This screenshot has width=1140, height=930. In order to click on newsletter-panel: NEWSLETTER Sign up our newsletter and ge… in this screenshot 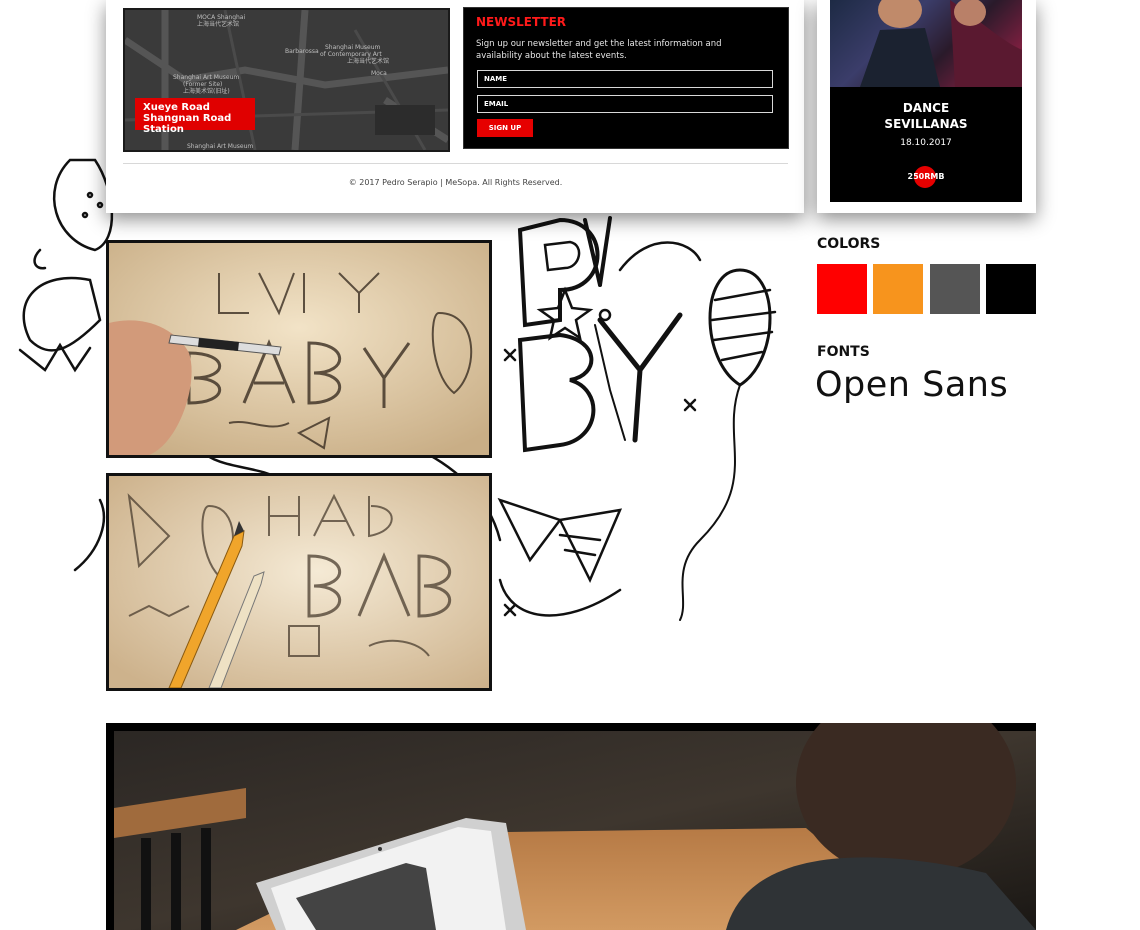, I will do `click(626, 78)`.